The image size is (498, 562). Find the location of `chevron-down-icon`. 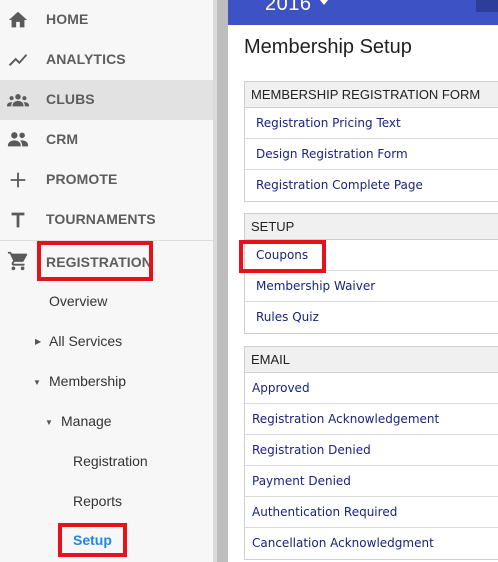

chevron-down-icon is located at coordinates (324, 2).